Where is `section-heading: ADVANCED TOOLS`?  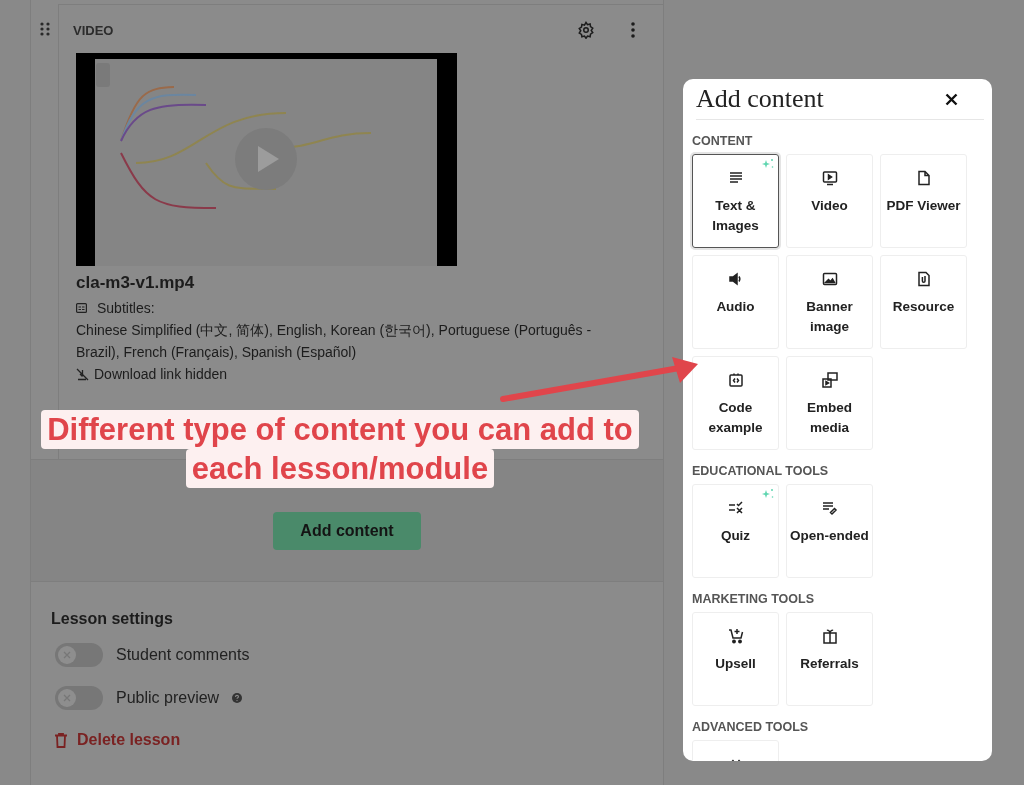
section-heading: ADVANCED TOOLS is located at coordinates (751, 727).